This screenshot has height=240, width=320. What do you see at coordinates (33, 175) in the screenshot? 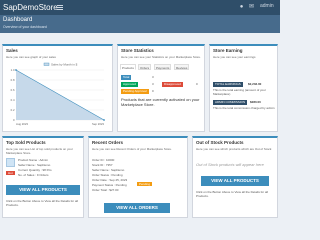
I see `product-orders: No. of Sales : 9 Orders` at bounding box center [33, 175].